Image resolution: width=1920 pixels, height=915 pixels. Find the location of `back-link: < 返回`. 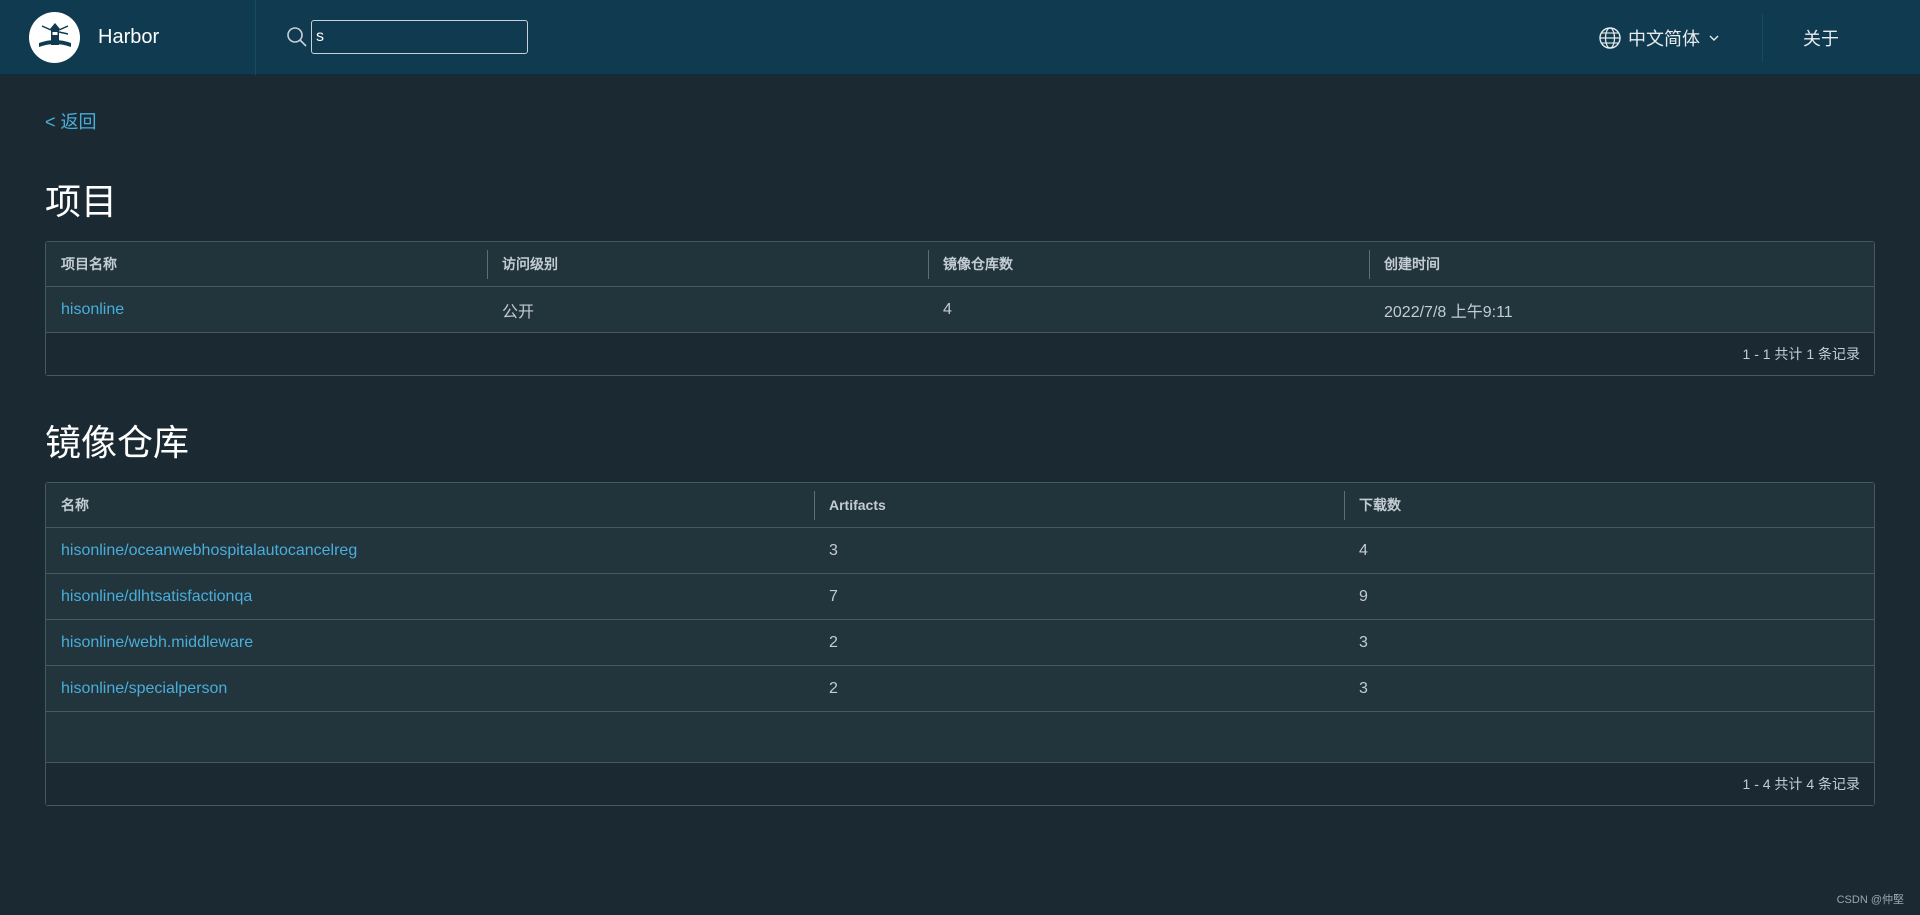

back-link: < 返回 is located at coordinates (71, 121).